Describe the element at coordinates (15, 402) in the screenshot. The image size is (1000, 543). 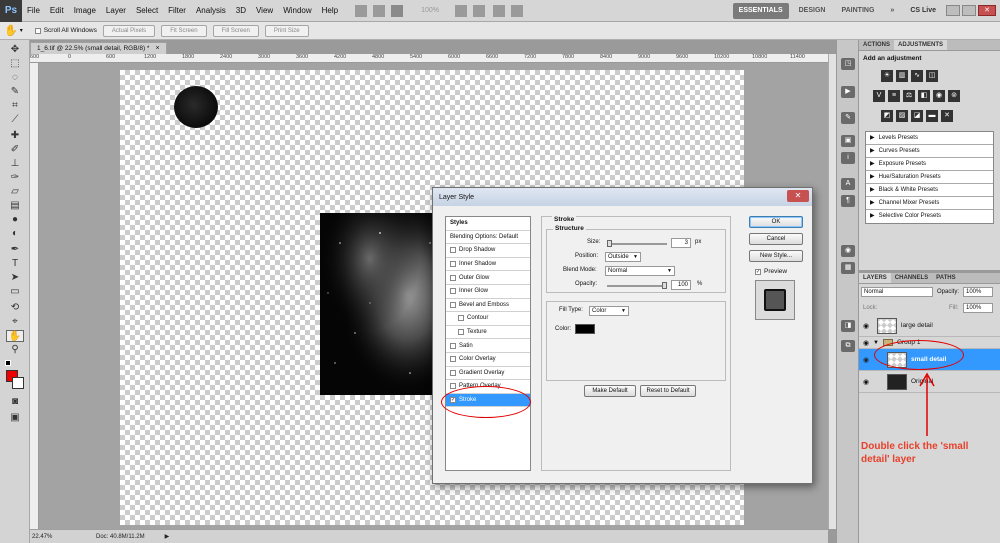
I see `quick-mask-icon: ◙` at that location.